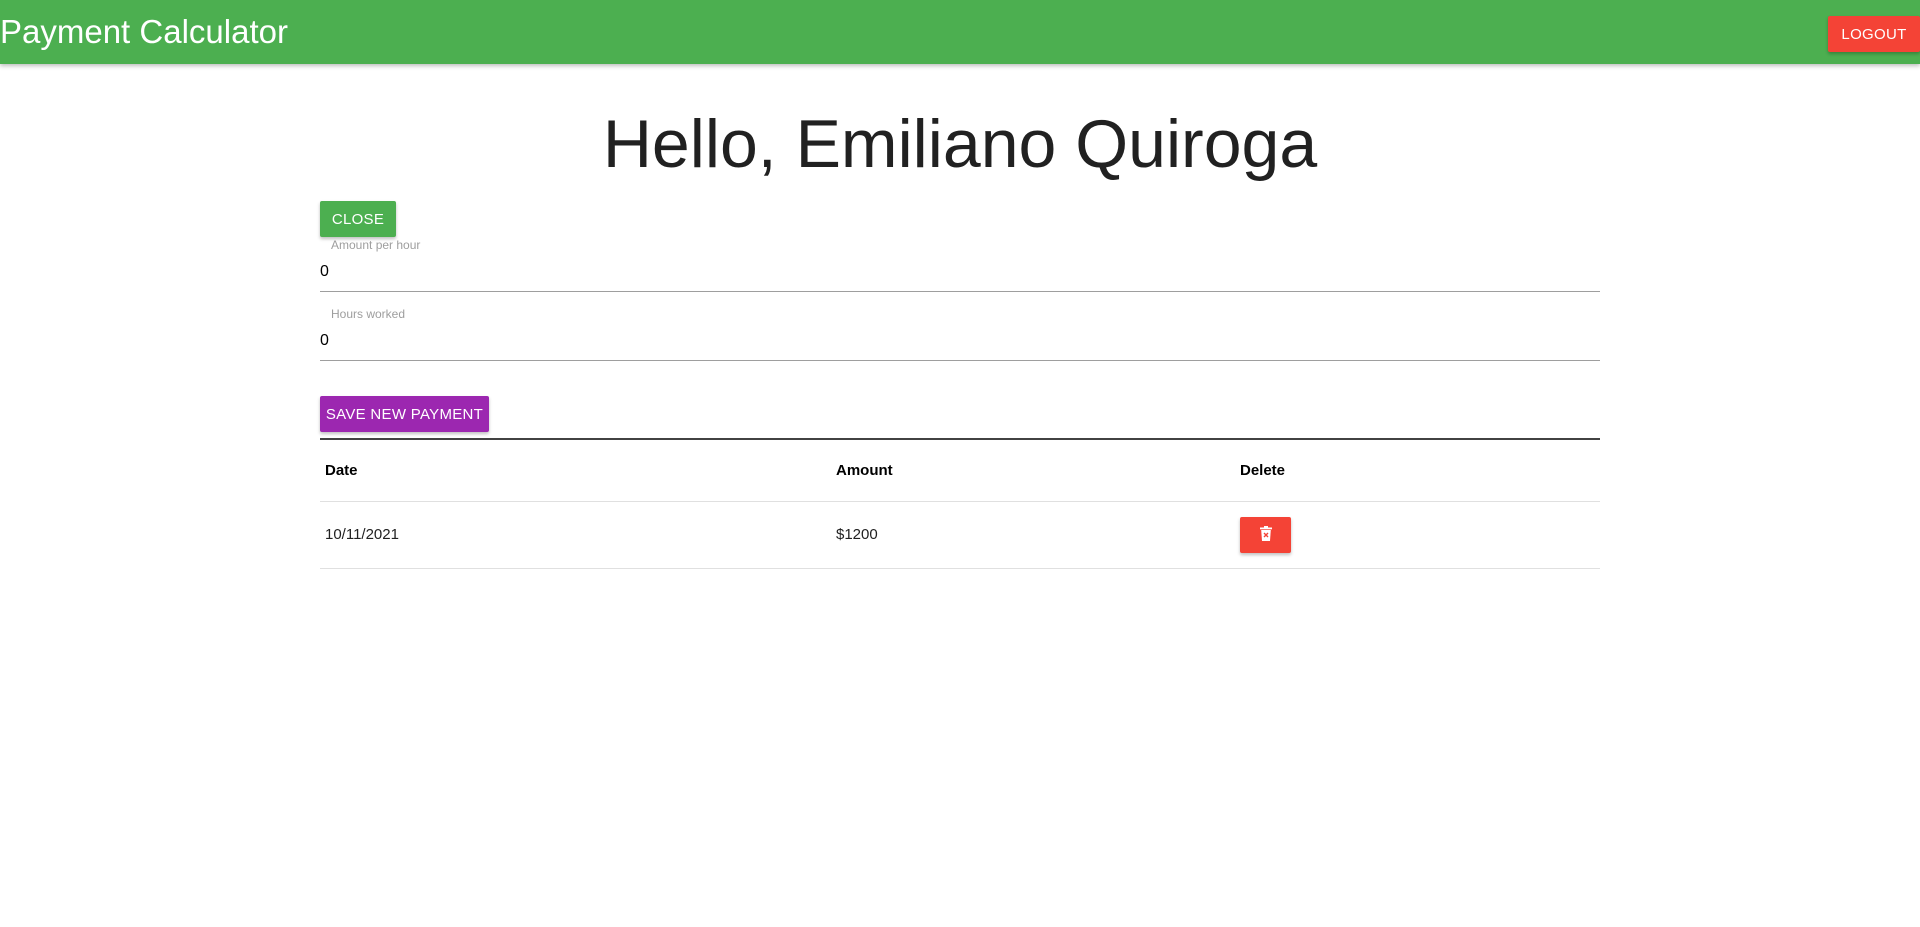 The height and width of the screenshot is (927, 1920). I want to click on payment-amount-cell: $1200, so click(1033, 535).